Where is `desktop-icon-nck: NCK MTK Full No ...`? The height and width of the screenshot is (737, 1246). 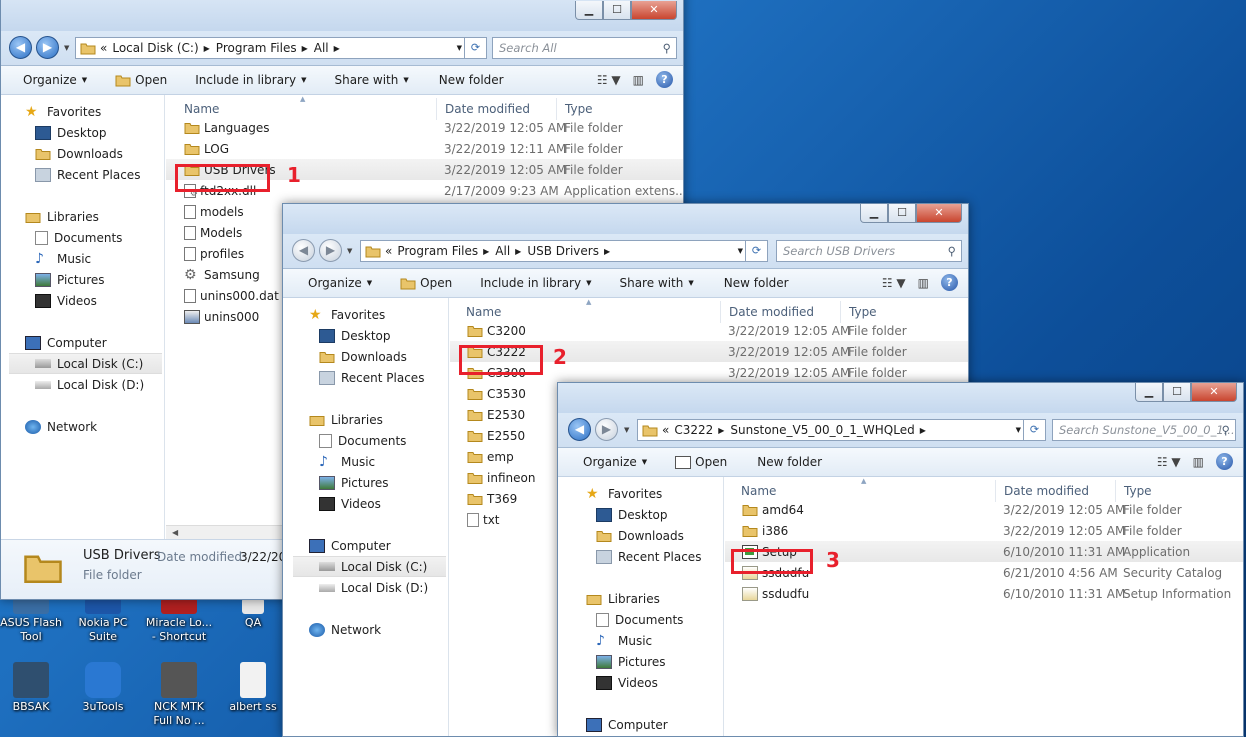 desktop-icon-nck: NCK MTK Full No ... is located at coordinates (179, 695).